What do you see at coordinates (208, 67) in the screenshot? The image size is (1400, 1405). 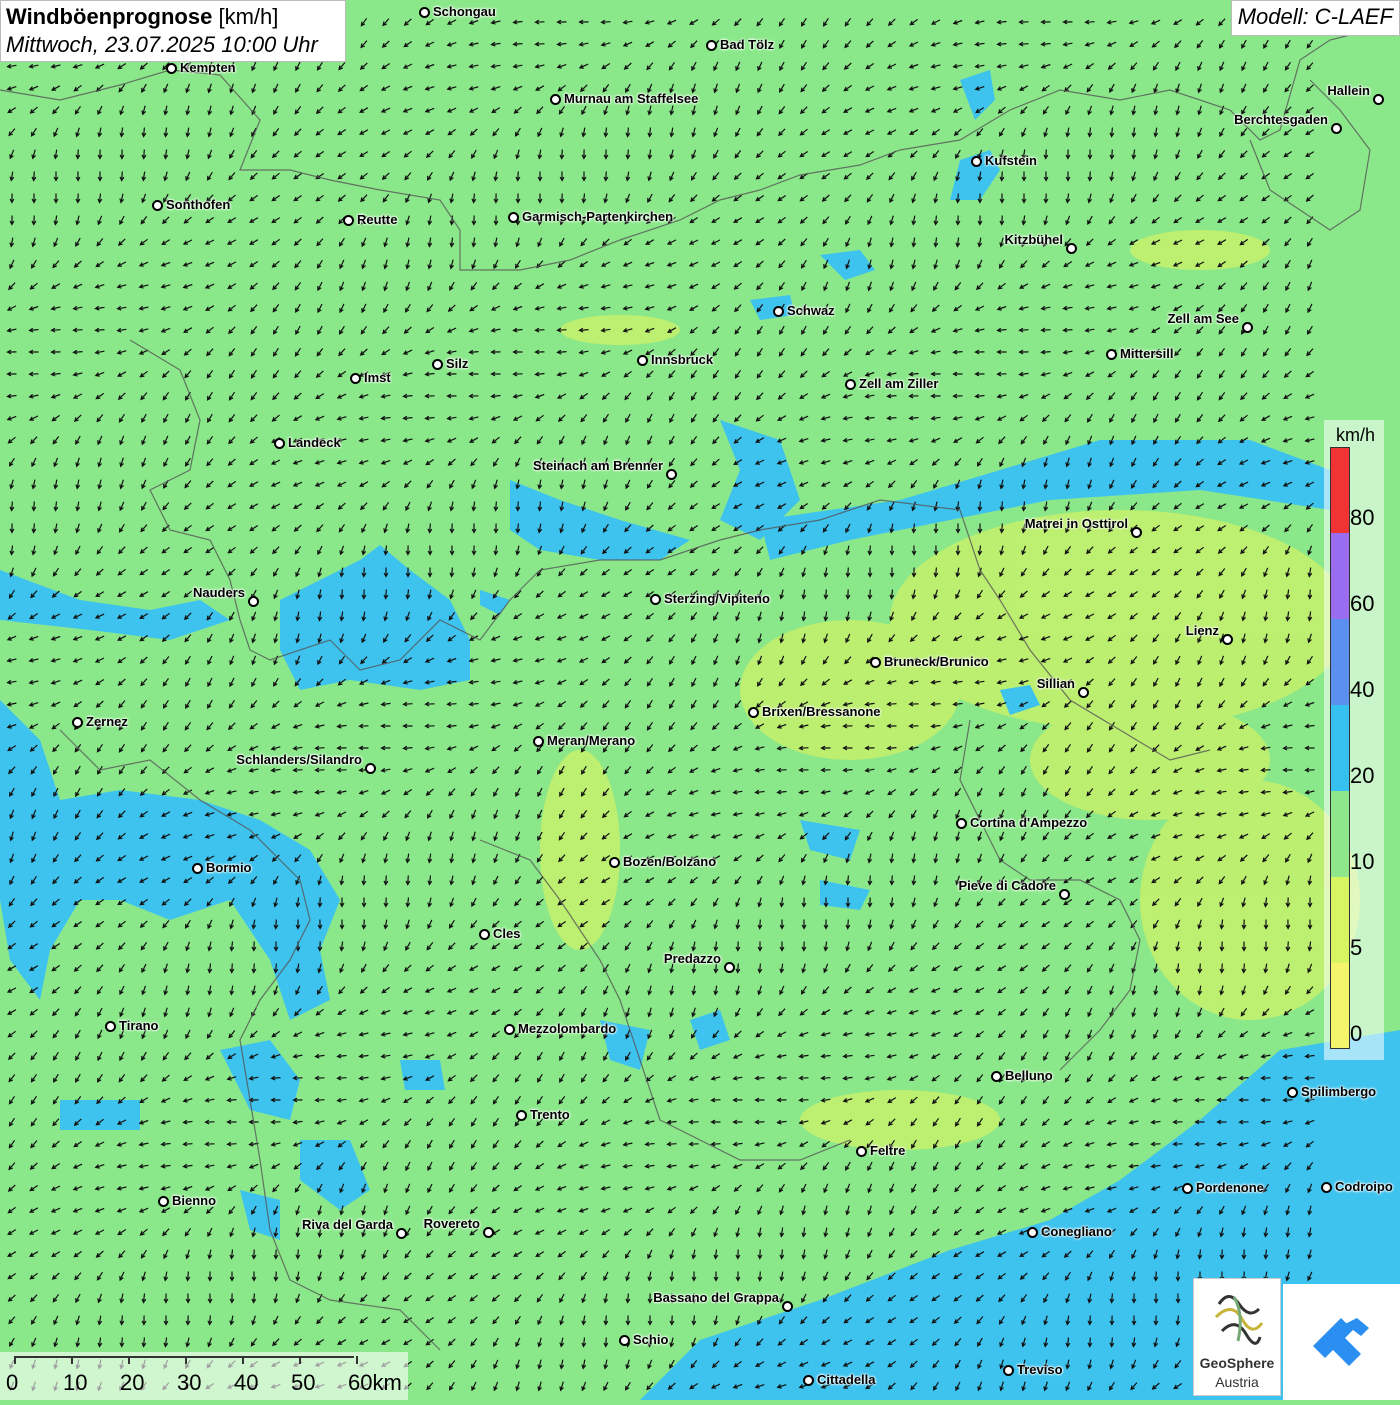 I see `city-label: Kempten` at bounding box center [208, 67].